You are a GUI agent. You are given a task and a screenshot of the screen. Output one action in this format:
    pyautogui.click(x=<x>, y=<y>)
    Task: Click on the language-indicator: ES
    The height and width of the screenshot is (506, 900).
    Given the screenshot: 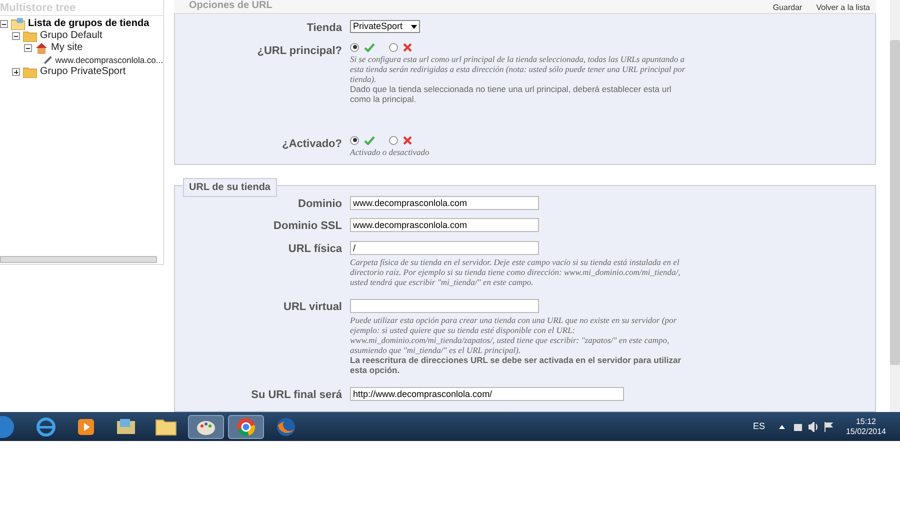 What is the action you would take?
    pyautogui.click(x=758, y=427)
    